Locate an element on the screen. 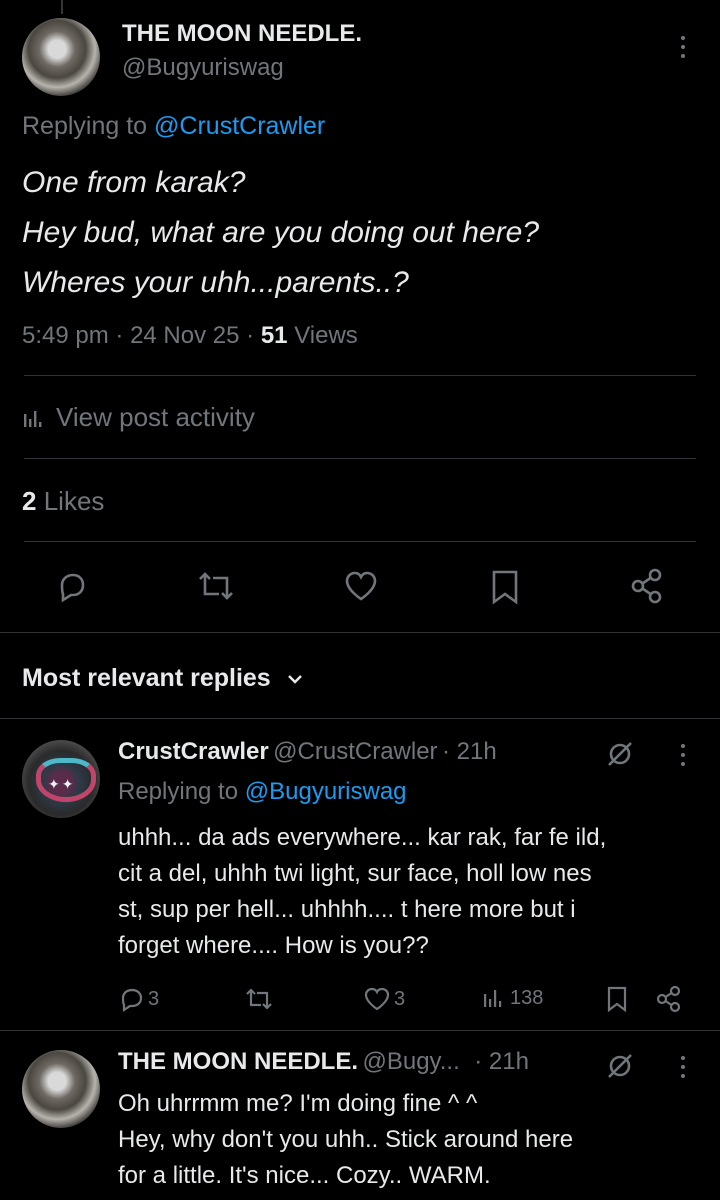 This screenshot has width=720, height=1200. reply-author-name: CrustCrawler is located at coordinates (193, 751).